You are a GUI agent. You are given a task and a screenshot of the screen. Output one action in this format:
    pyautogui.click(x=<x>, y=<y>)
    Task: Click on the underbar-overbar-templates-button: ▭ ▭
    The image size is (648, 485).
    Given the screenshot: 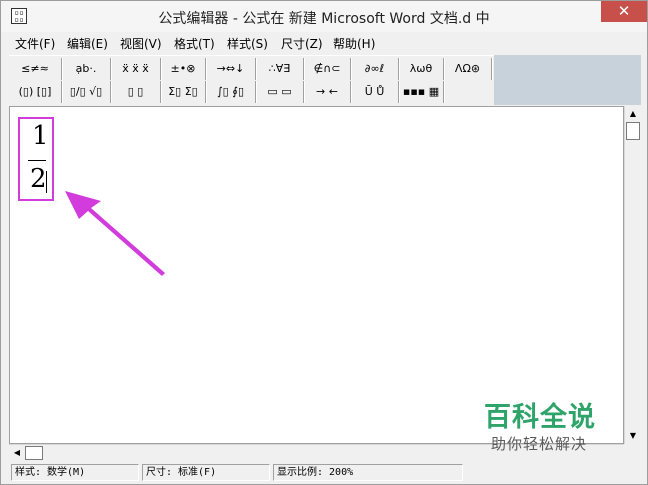 What is the action you would take?
    pyautogui.click(x=280, y=92)
    